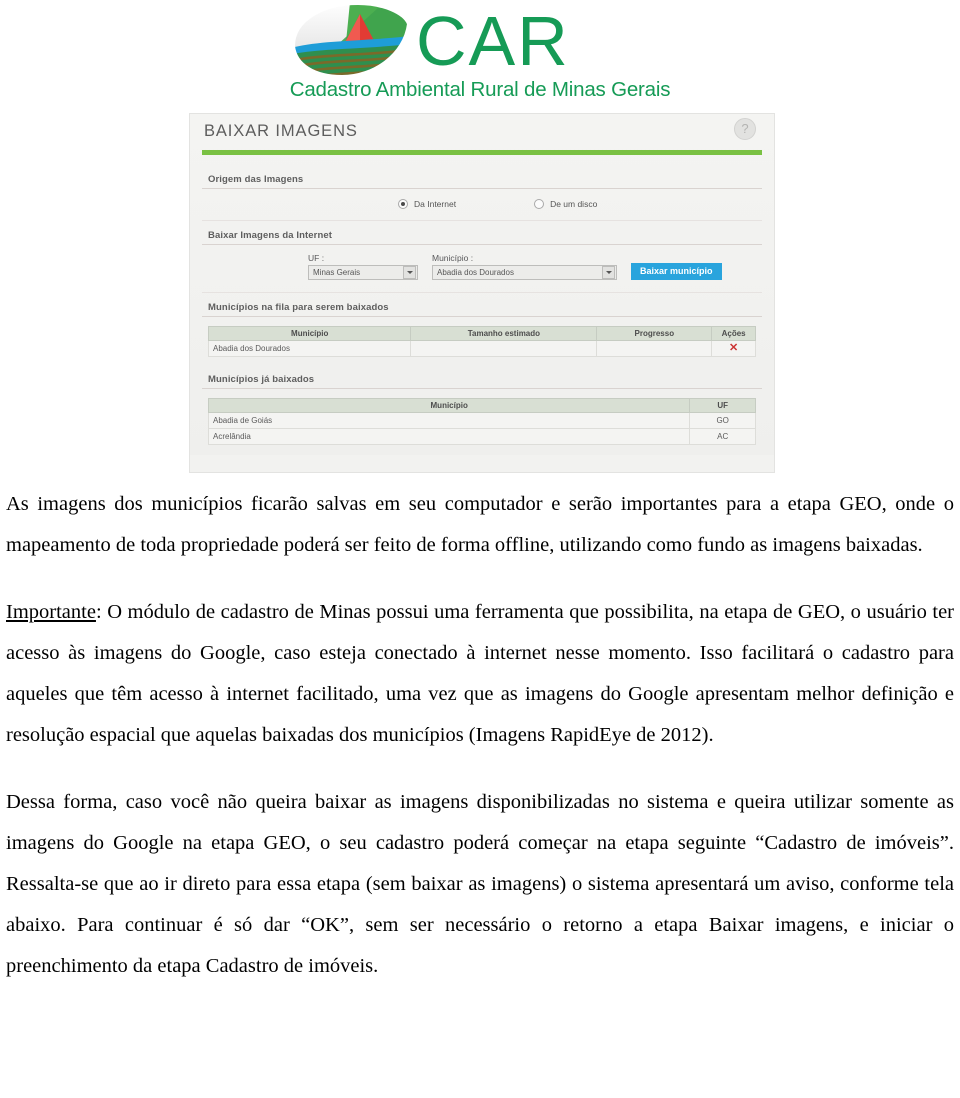 Image resolution: width=960 pixels, height=1098 pixels. Describe the element at coordinates (722, 436) in the screenshot. I see `cell-uf: AC` at that location.